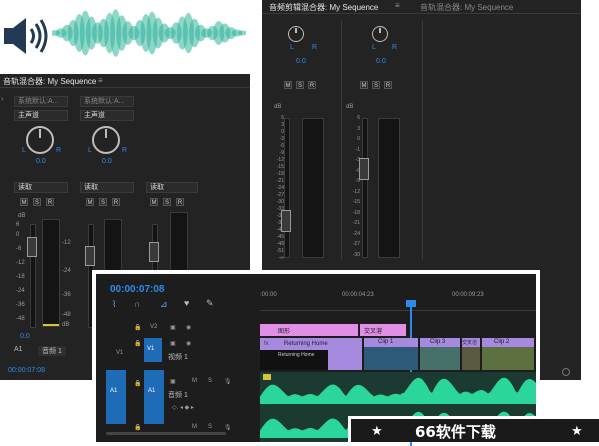 The width and height of the screenshot is (599, 446). What do you see at coordinates (149, 33) in the screenshot?
I see `audio-waveform-logo` at bounding box center [149, 33].